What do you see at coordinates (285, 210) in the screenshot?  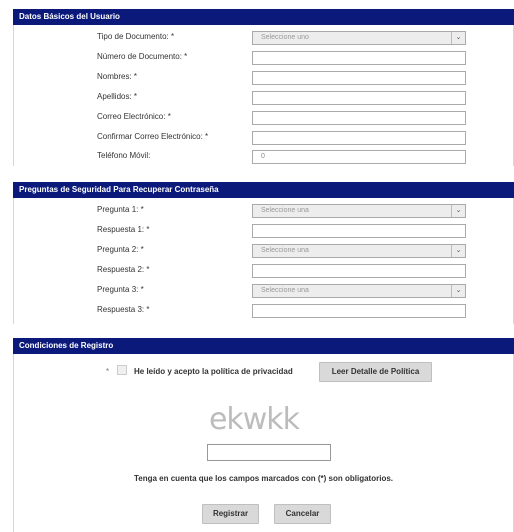 I see `question-1-value: Seleccione una` at bounding box center [285, 210].